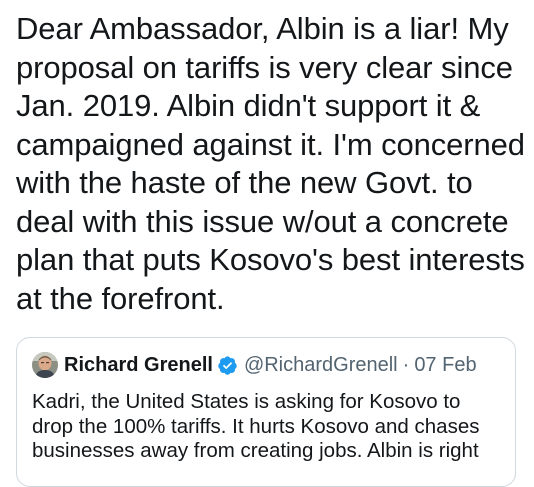 The width and height of the screenshot is (534, 487). Describe the element at coordinates (270, 144) in the screenshot. I see `tweet-text-line: campaigned against it. I'm concerned` at that location.